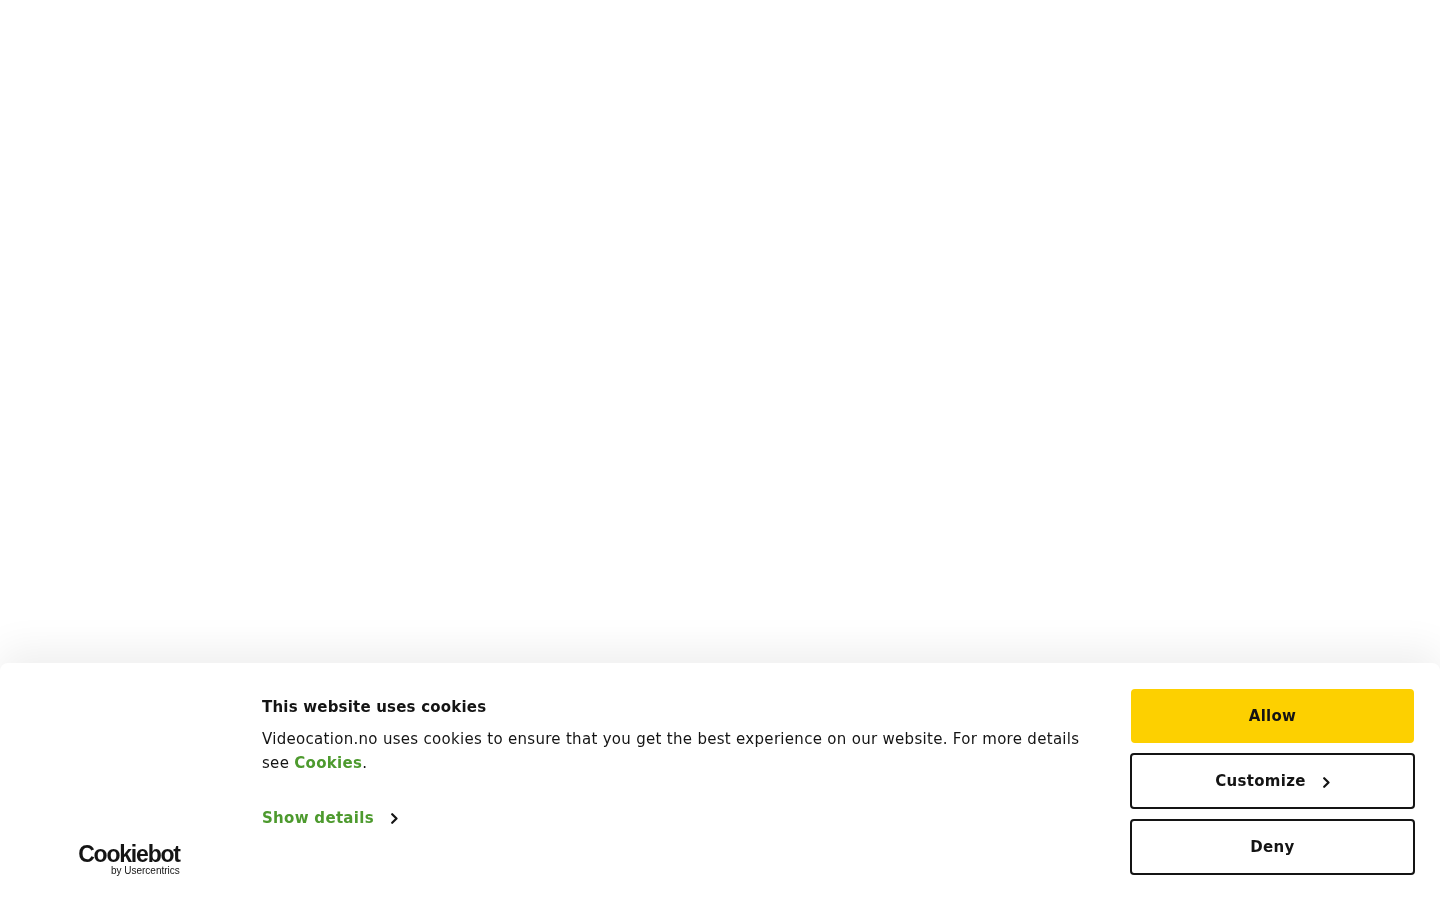 This screenshot has height=900, width=1440. What do you see at coordinates (1272, 847) in the screenshot?
I see `deny-button: Deny` at bounding box center [1272, 847].